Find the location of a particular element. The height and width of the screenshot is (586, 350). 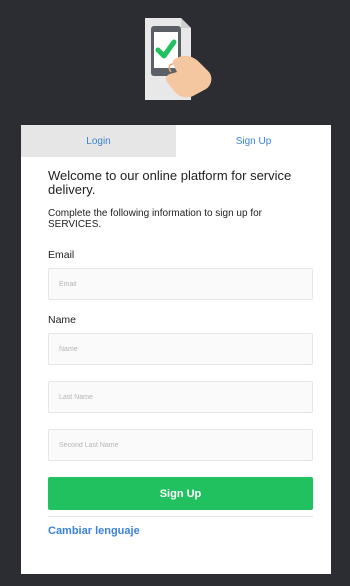

name-field is located at coordinates (180, 349).